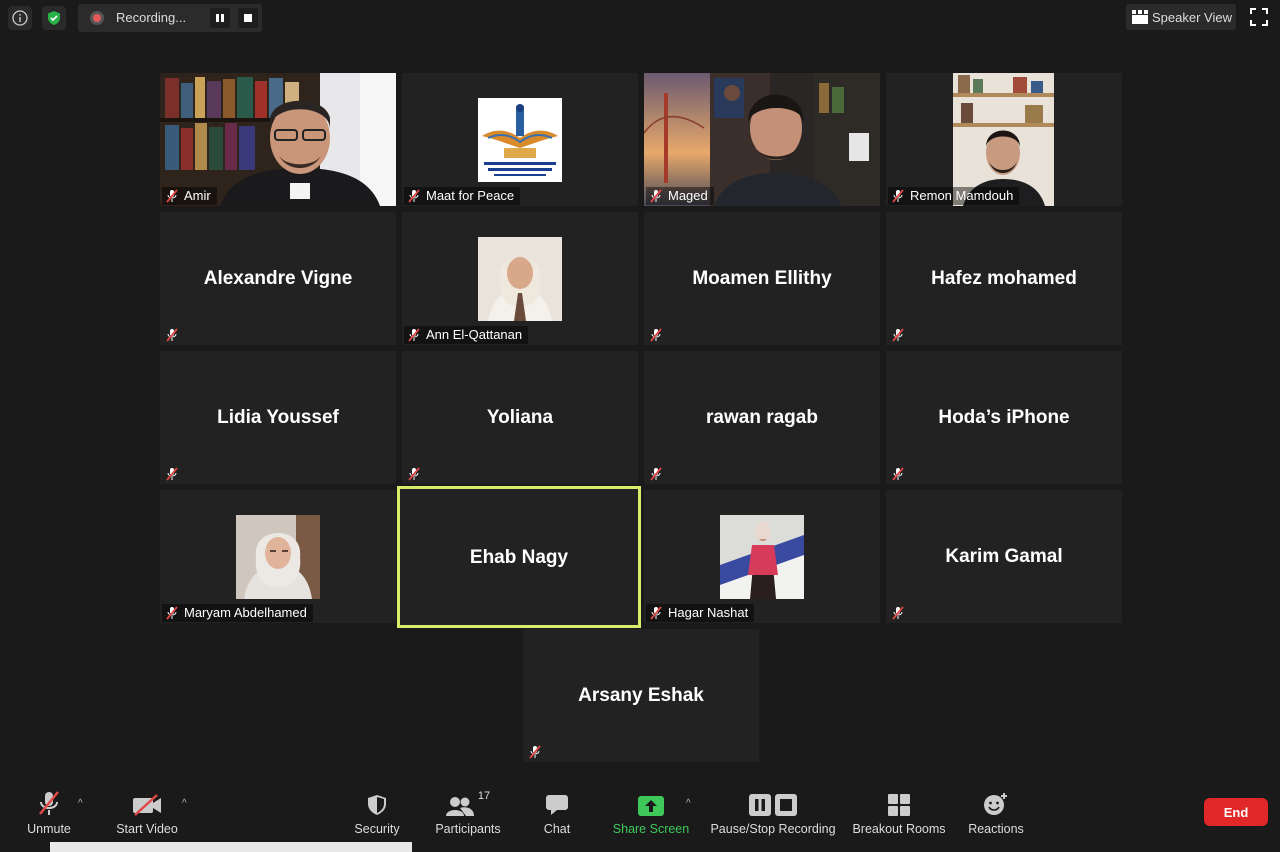 Image resolution: width=1280 pixels, height=852 pixels. What do you see at coordinates (248, 18) in the screenshot?
I see `stop-recording-button` at bounding box center [248, 18].